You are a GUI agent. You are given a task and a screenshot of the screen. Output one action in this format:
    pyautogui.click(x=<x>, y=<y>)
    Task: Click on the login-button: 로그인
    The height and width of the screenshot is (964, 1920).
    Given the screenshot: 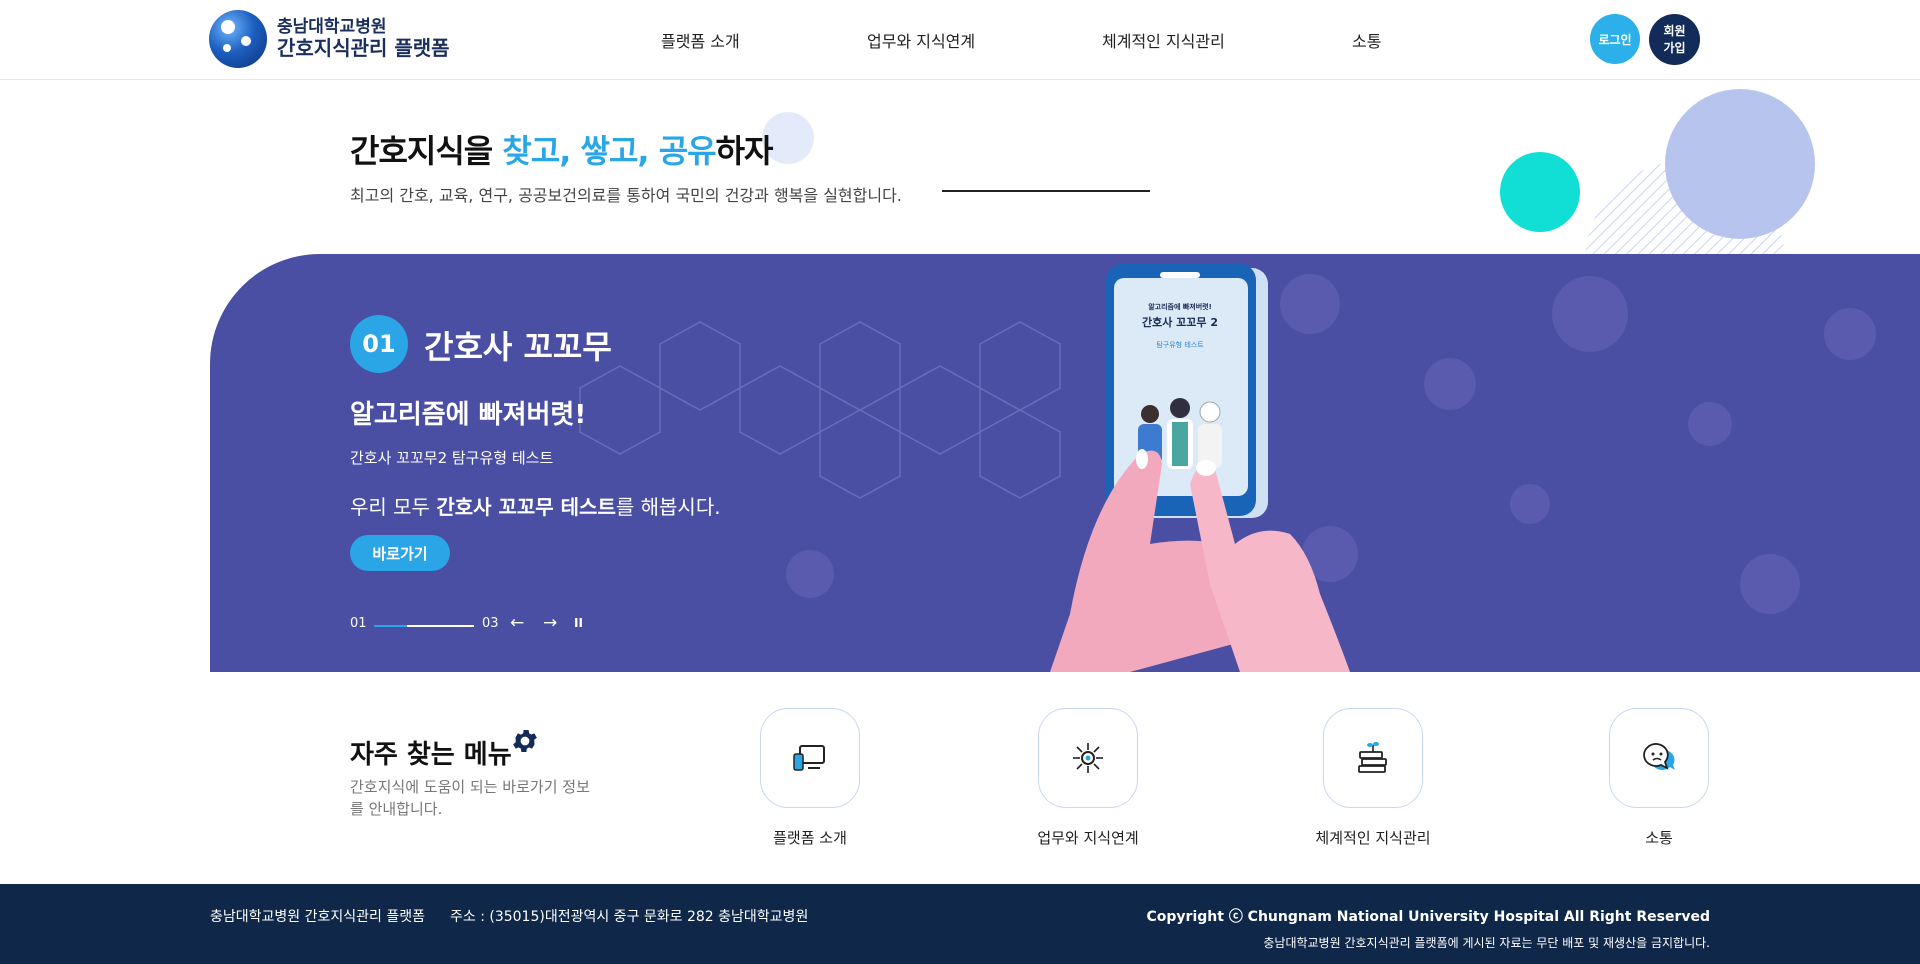 What is the action you would take?
    pyautogui.click(x=1615, y=39)
    